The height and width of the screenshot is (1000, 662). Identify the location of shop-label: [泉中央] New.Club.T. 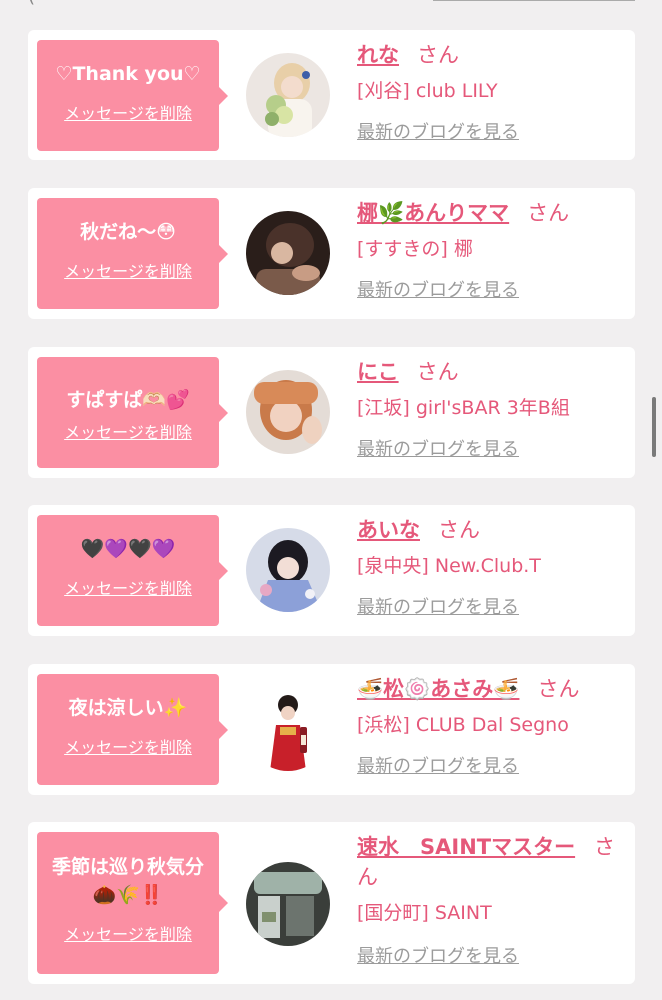
(449, 566).